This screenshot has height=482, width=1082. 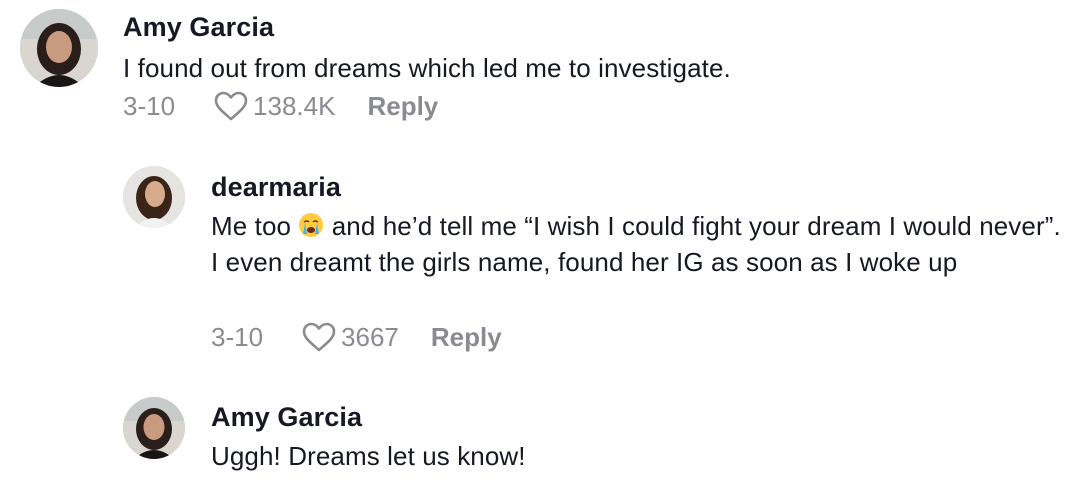 I want to click on like-button: 3667, so click(x=350, y=337).